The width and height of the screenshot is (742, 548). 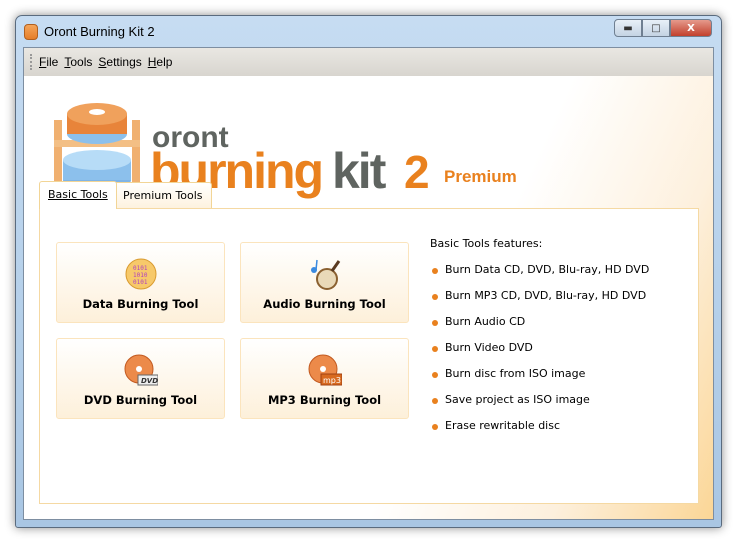 I want to click on maximize-icon: □, so click(x=656, y=28).